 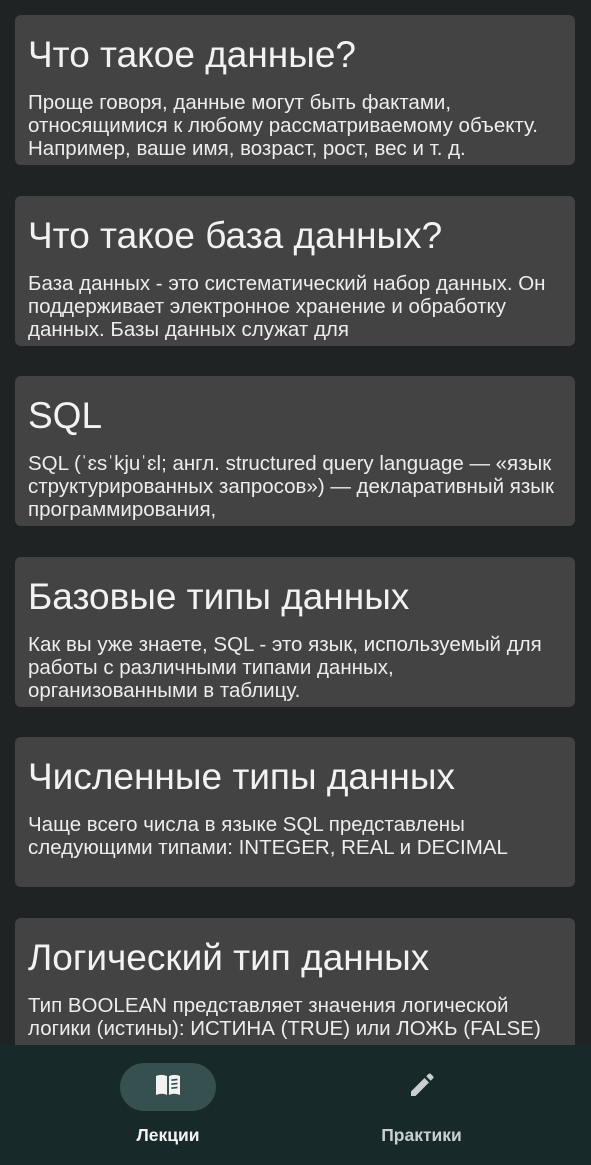 I want to click on active-indicator, so click(x=168, y=1087).